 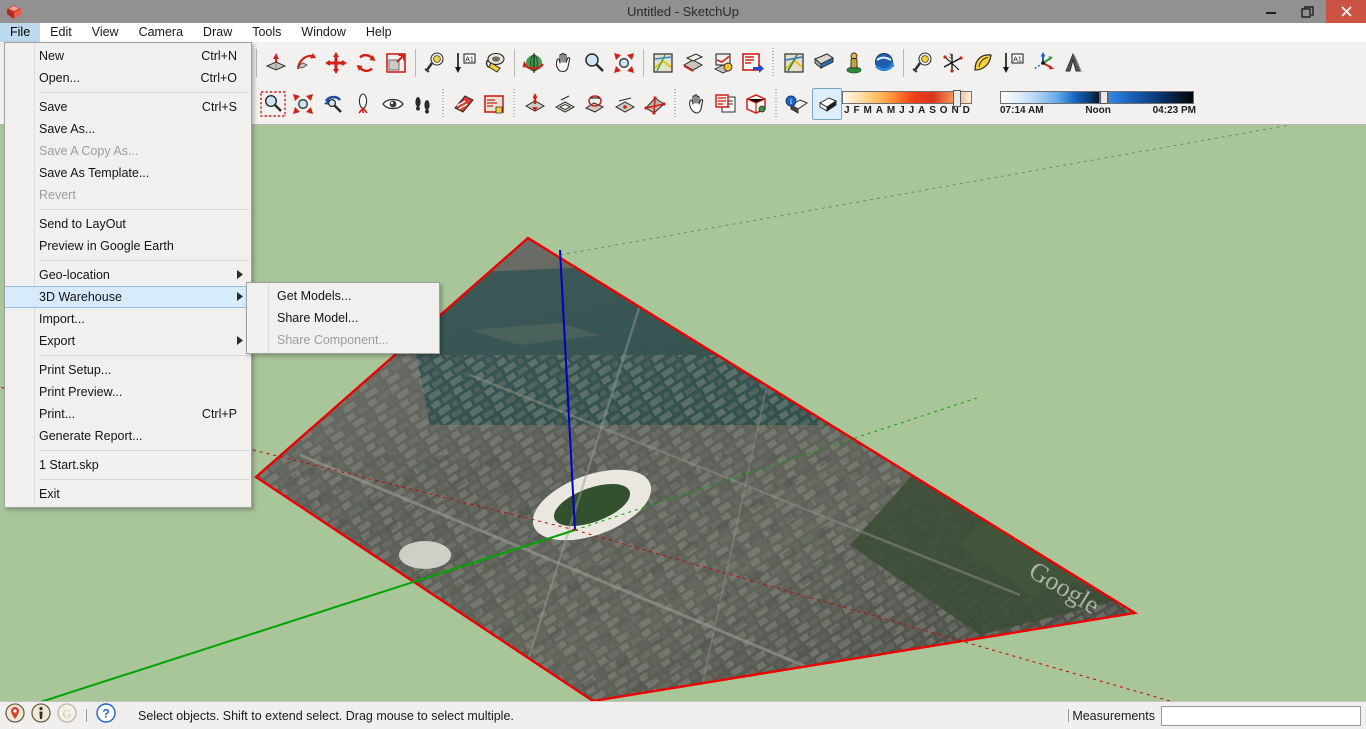 I want to click on push-pull-tool, so click(x=276, y=63).